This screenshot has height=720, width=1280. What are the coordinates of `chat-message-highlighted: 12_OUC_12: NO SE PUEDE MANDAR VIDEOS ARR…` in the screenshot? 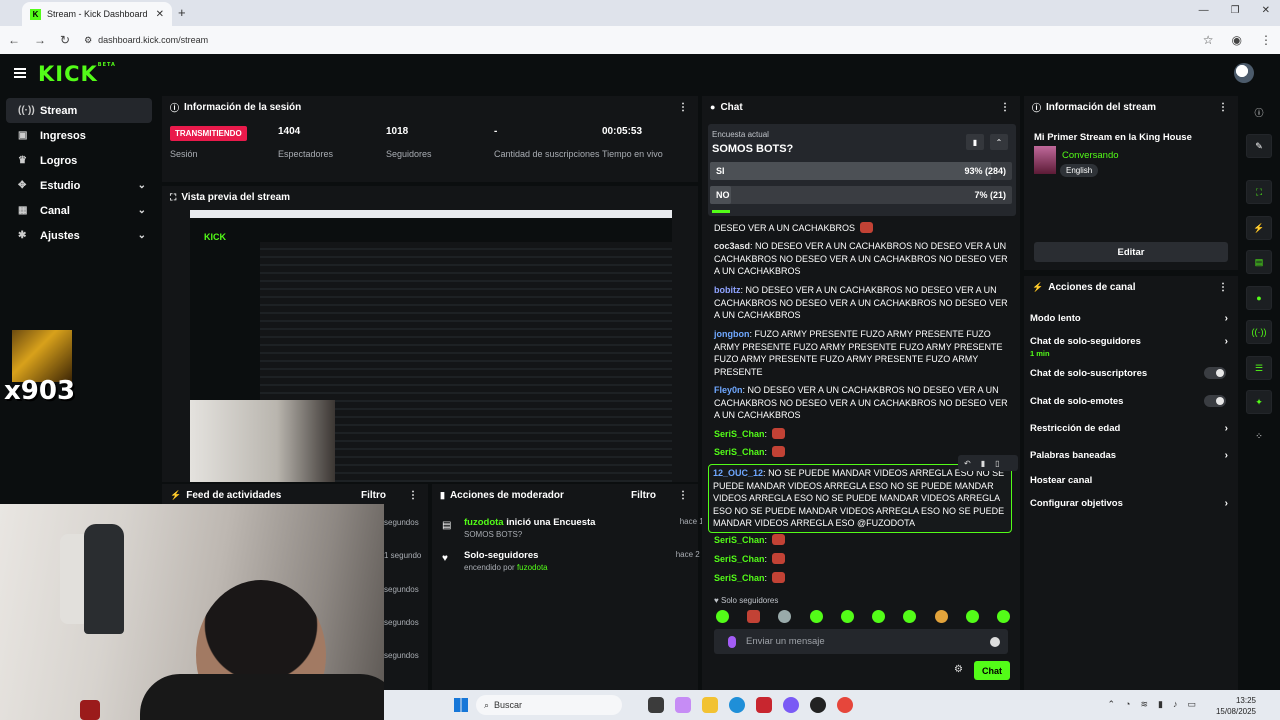 It's located at (860, 498).